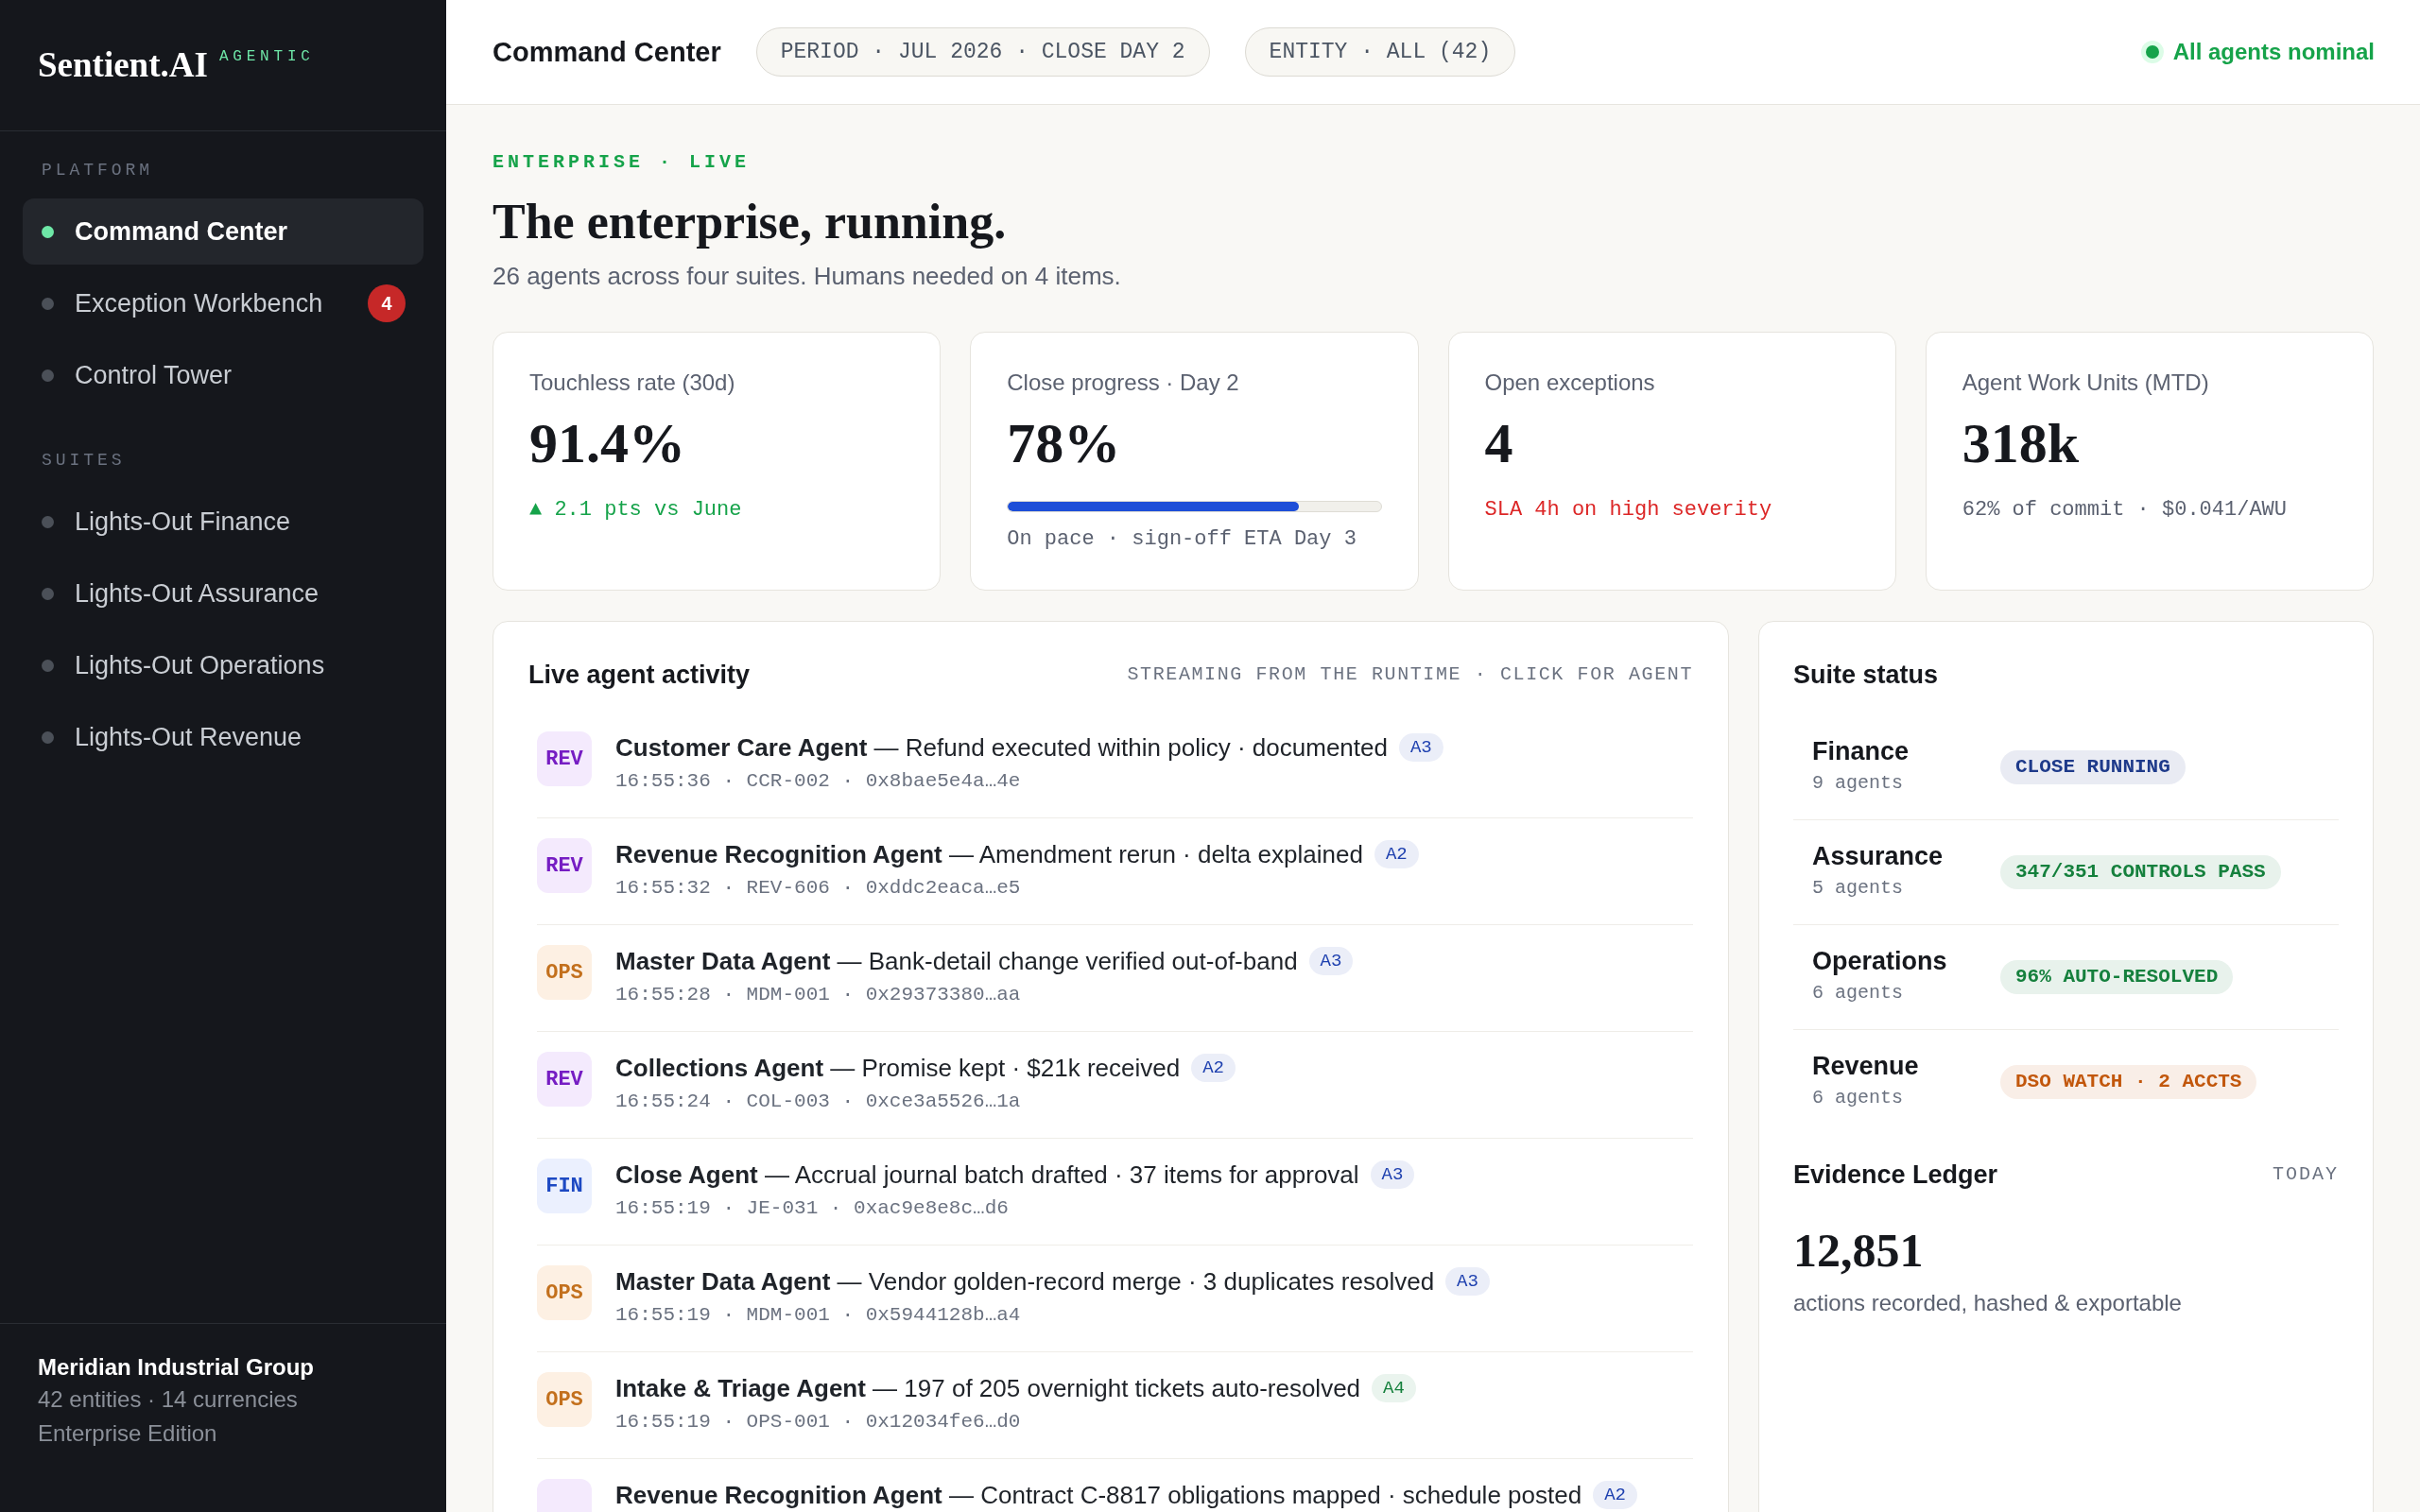 This screenshot has width=2420, height=1512. I want to click on activity-text: Revenue Recognition Agent — Amendment rerun · delta explained, so click(989, 854).